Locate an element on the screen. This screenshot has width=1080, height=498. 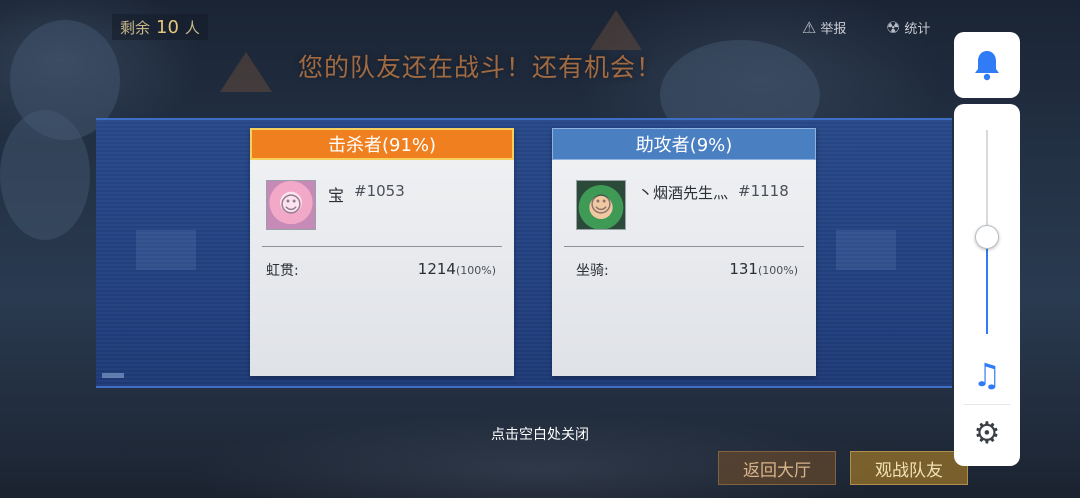
notification-toggle is located at coordinates (987, 65).